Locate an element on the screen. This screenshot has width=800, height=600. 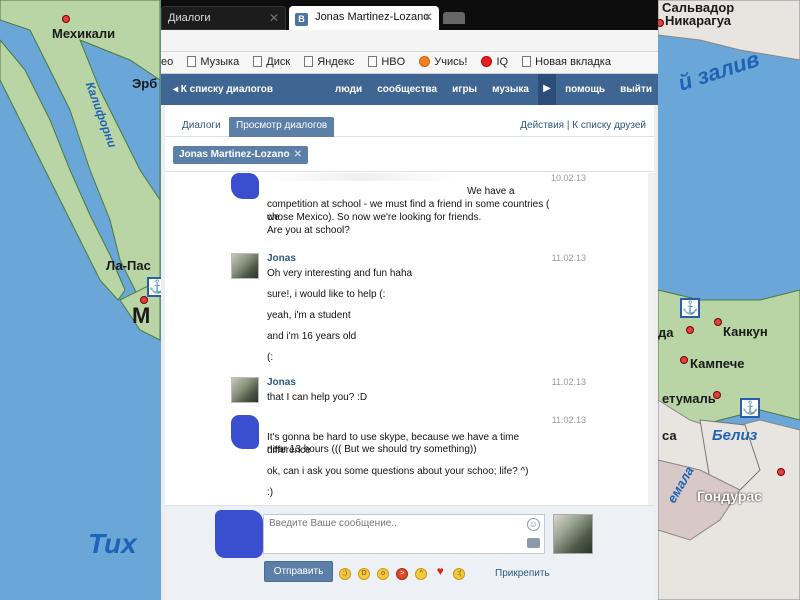
heart-icon: ♥ is located at coordinates (440, 571).